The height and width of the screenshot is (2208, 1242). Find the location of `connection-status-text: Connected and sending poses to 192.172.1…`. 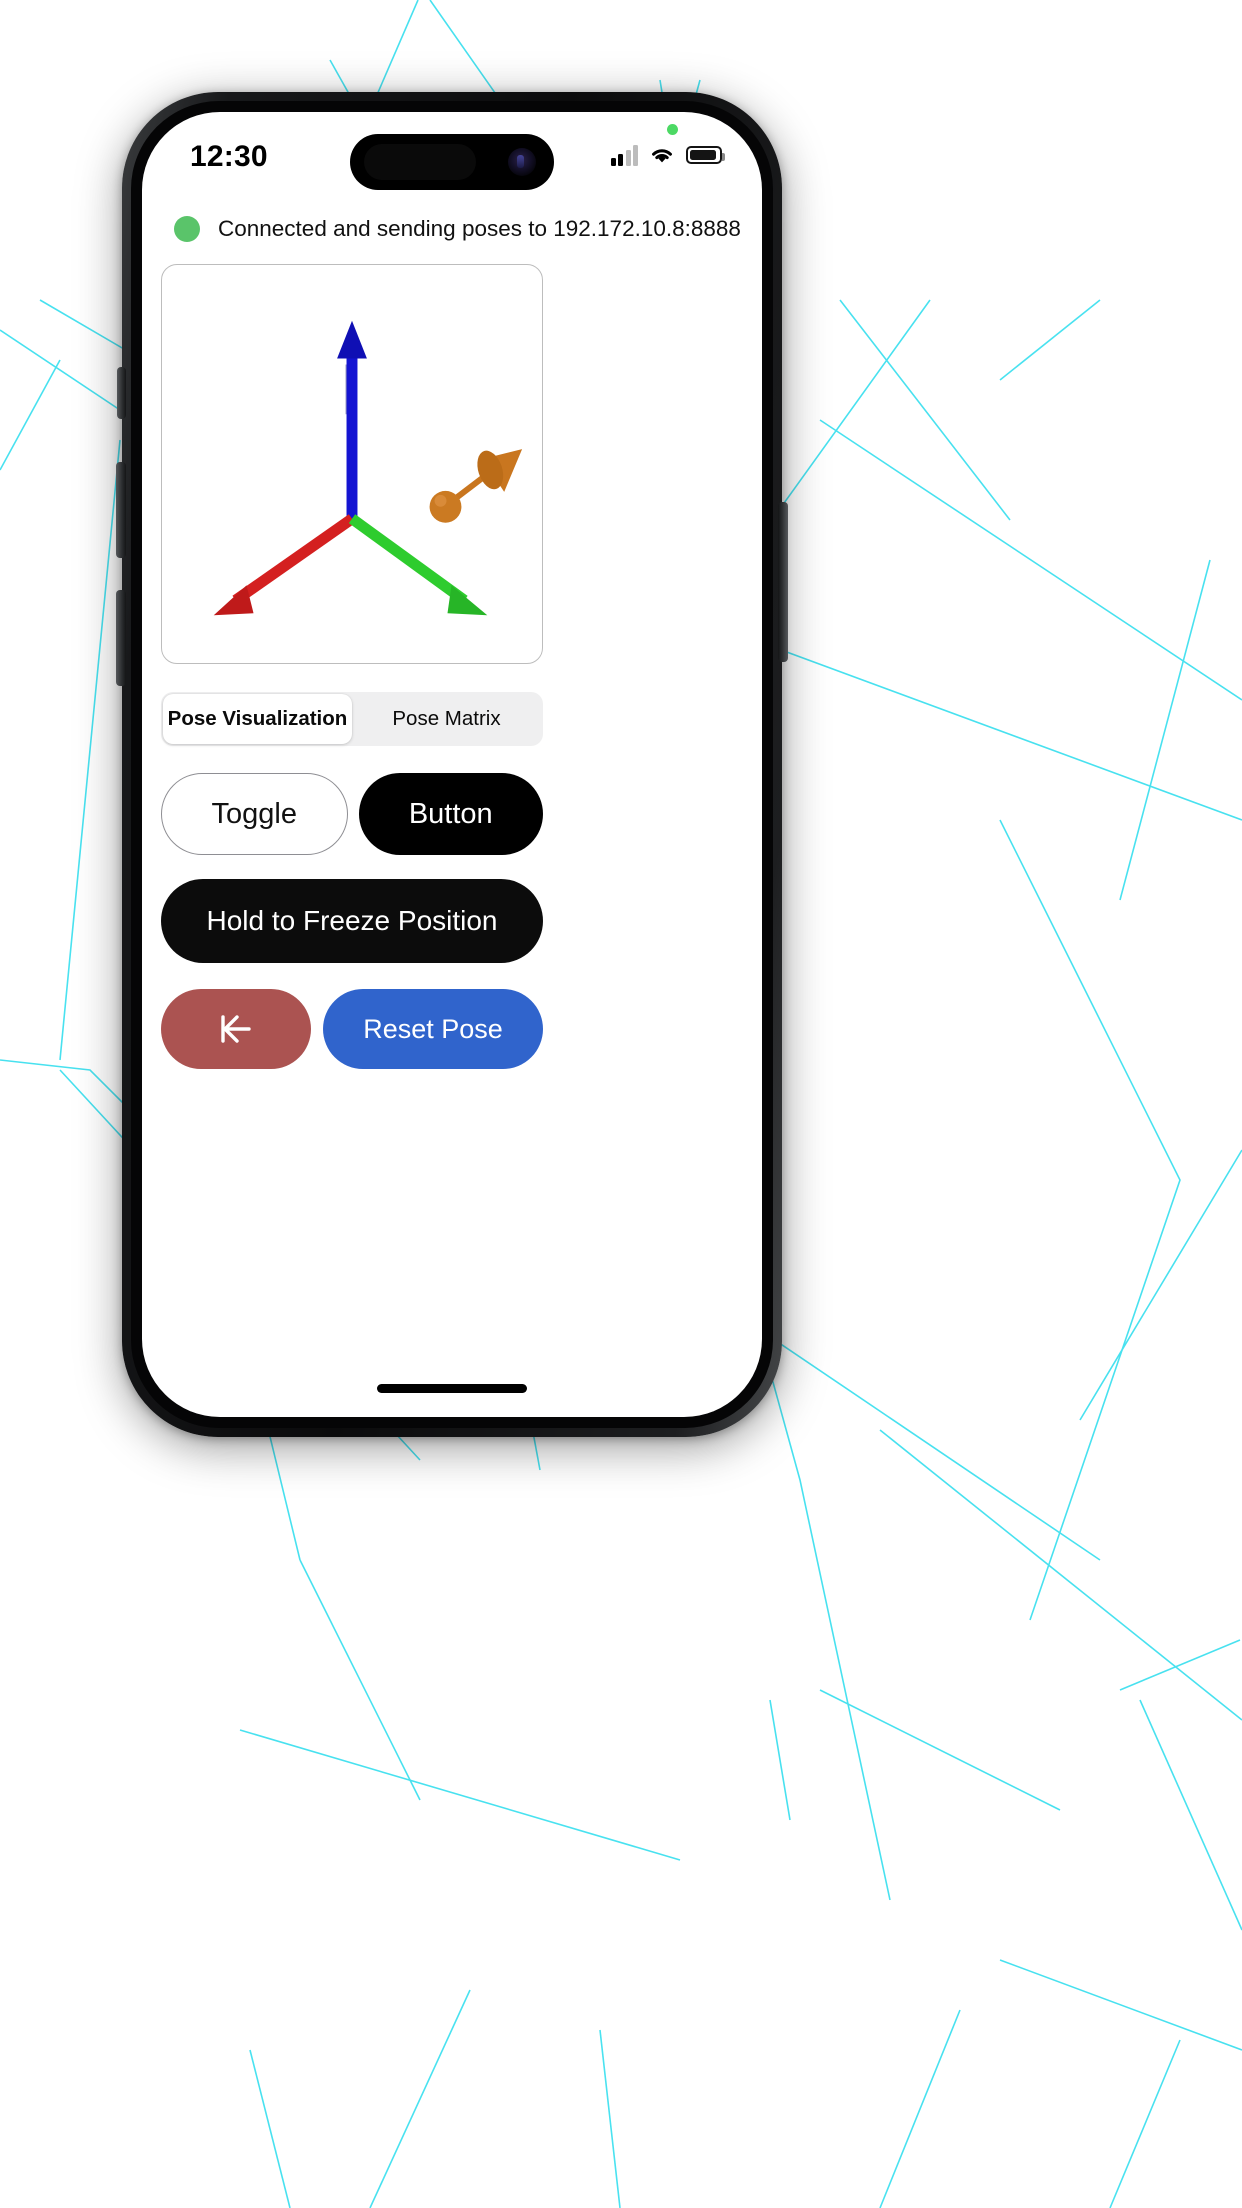

connection-status-text: Connected and sending poses to 192.172.1… is located at coordinates (479, 228).